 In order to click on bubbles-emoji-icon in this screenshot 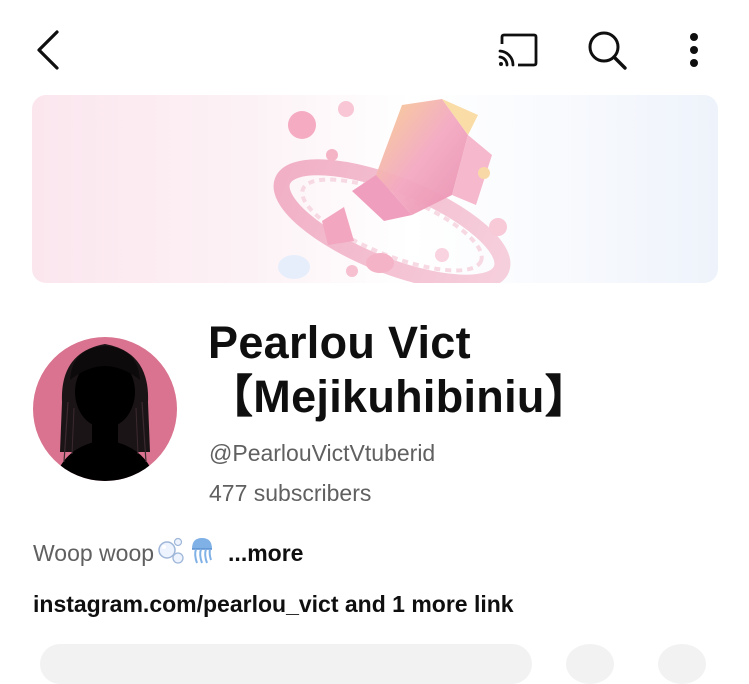, I will do `click(171, 553)`.